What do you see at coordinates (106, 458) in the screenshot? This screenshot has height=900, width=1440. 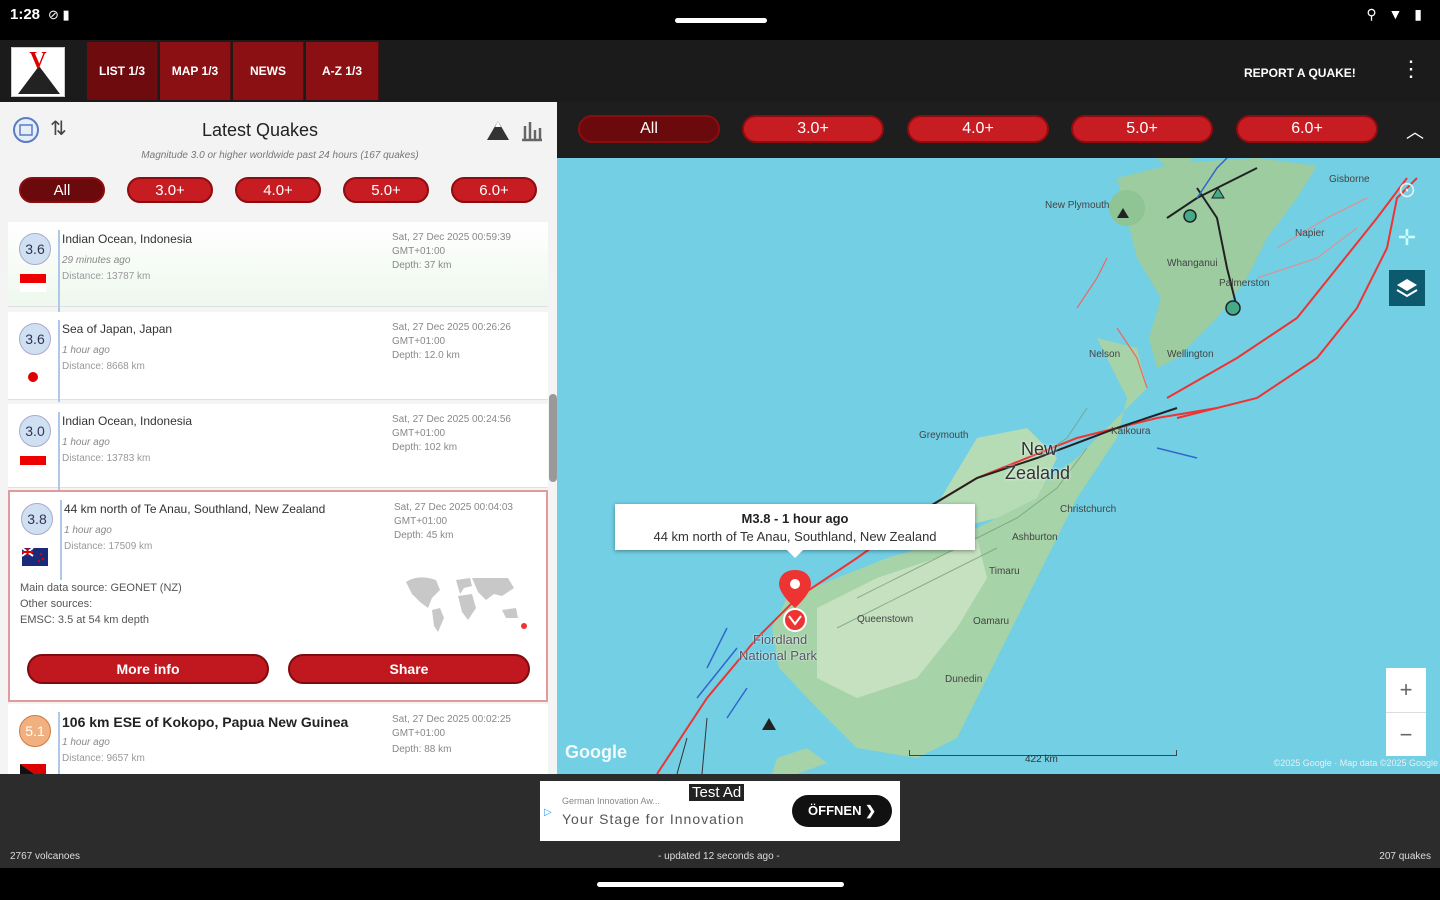 I see `quake-distance: Distance: 13783 km` at bounding box center [106, 458].